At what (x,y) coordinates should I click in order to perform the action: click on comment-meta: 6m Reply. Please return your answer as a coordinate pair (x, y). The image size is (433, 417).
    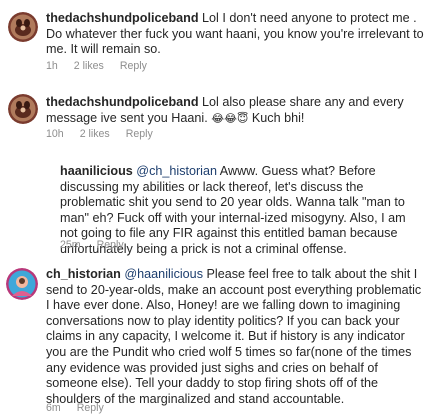
    Looking at the image, I should click on (75, 408).